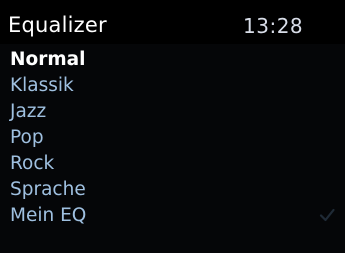  Describe the element at coordinates (327, 215) in the screenshot. I see `checkmark-icon` at that location.